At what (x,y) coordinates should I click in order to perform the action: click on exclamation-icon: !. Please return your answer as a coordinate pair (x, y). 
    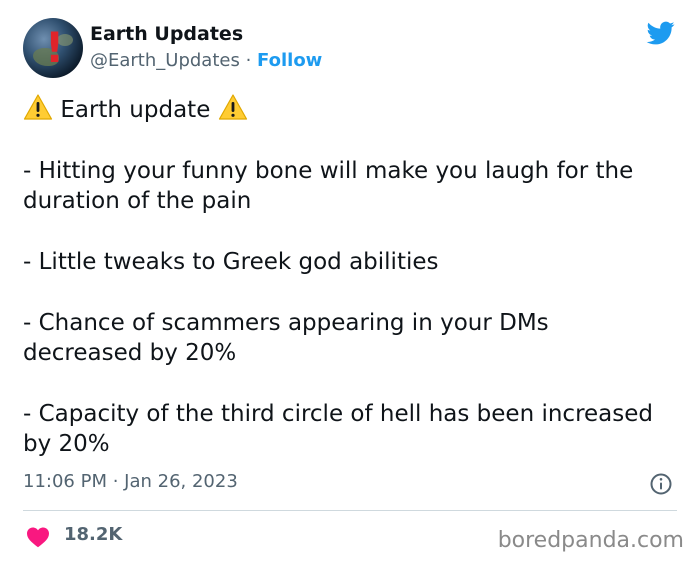
    Looking at the image, I should click on (55, 47).